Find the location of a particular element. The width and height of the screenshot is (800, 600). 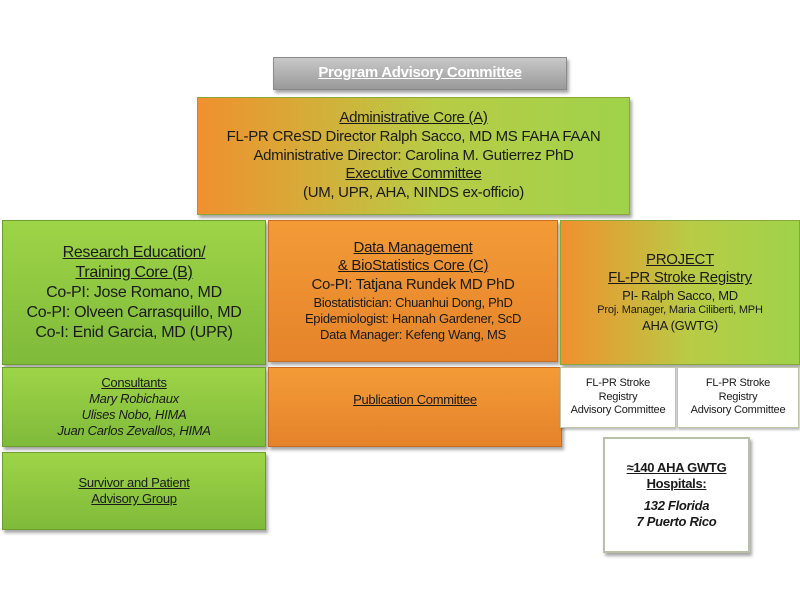

project-member: Proj. Manager, Maria Ciliberti, MPH is located at coordinates (680, 310).